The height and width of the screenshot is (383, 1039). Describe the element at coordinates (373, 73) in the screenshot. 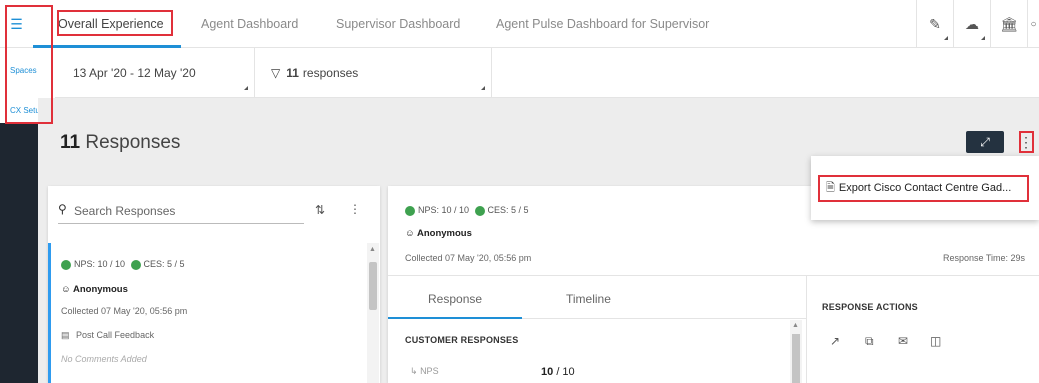

I see `responses-filter: ▽ 11 responses` at that location.